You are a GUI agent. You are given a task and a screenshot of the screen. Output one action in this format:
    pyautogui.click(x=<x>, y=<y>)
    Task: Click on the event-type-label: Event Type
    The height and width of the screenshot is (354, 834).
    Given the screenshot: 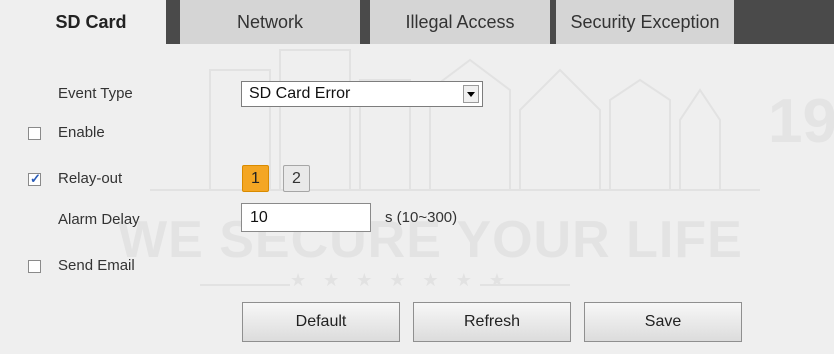 What is the action you would take?
    pyautogui.click(x=95, y=93)
    